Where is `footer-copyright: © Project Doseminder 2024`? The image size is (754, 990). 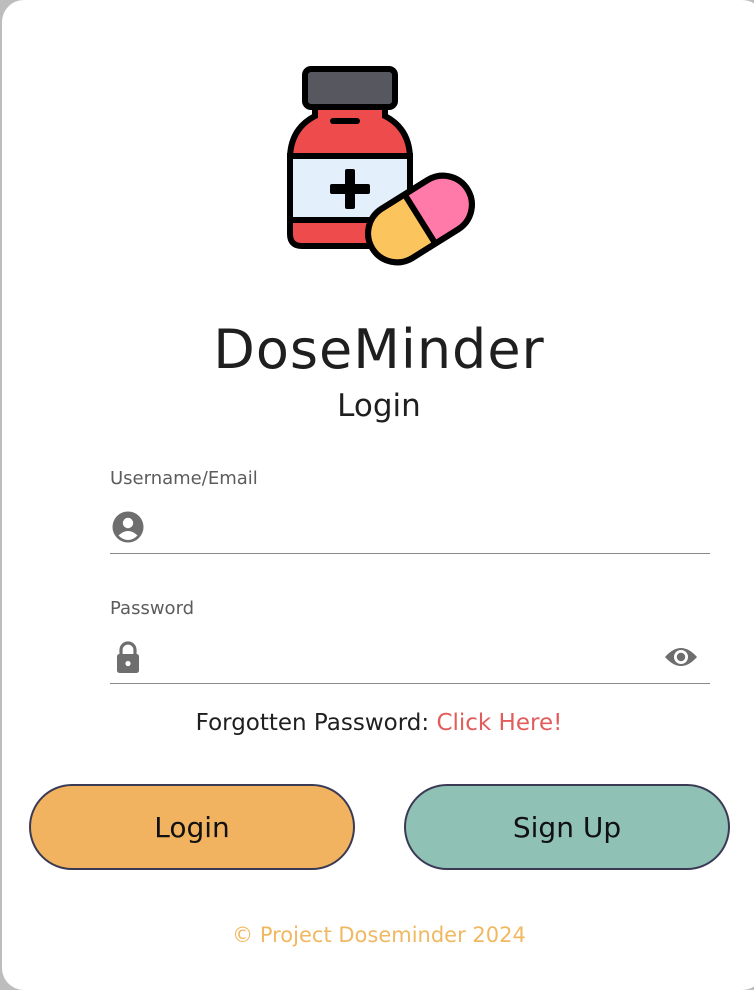 footer-copyright: © Project Doseminder 2024 is located at coordinates (379, 935).